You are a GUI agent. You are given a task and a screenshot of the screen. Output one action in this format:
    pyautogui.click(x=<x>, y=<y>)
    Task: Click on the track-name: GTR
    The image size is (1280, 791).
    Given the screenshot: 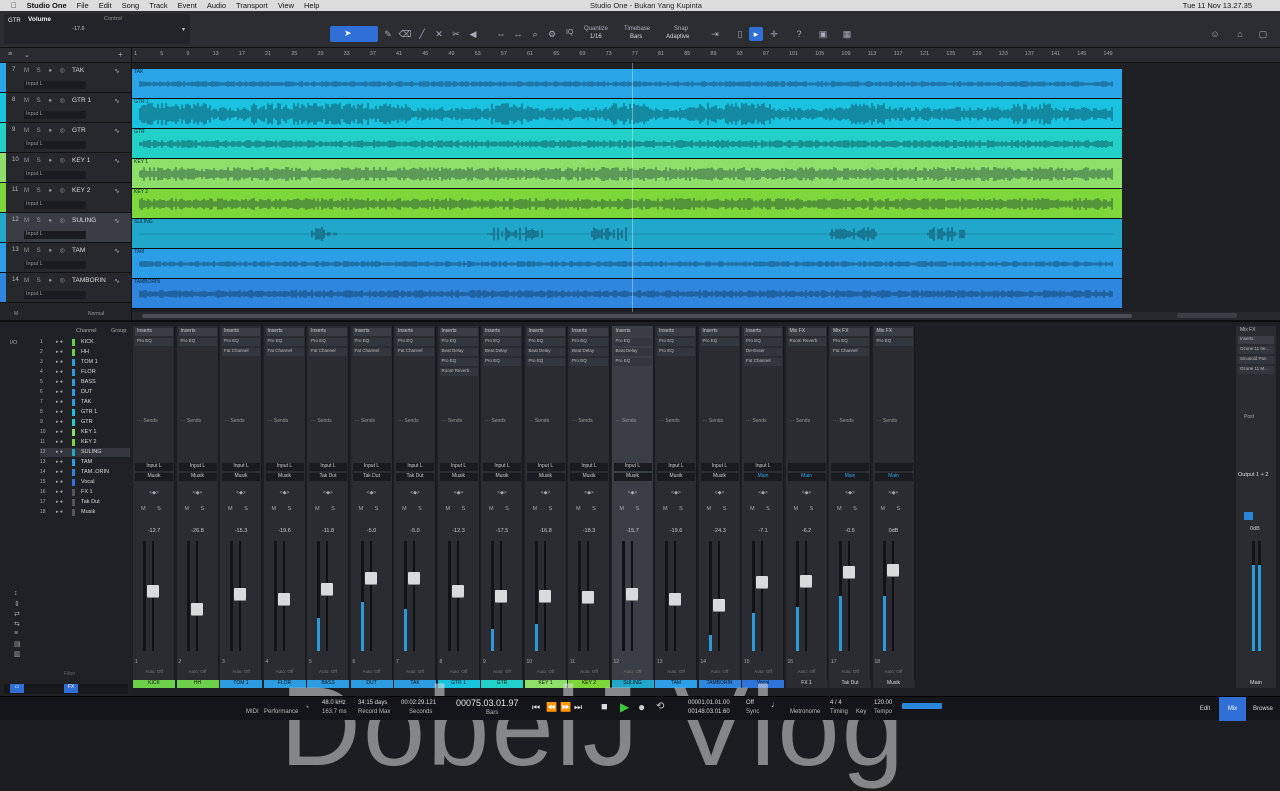 What is the action you would take?
    pyautogui.click(x=79, y=130)
    